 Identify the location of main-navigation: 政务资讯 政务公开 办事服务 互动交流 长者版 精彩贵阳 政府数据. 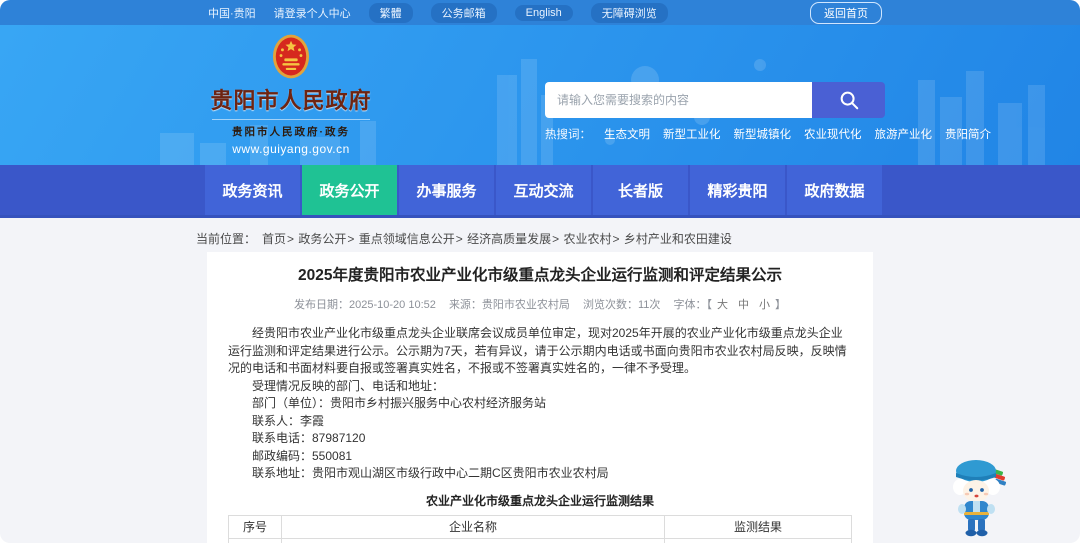
(540, 191).